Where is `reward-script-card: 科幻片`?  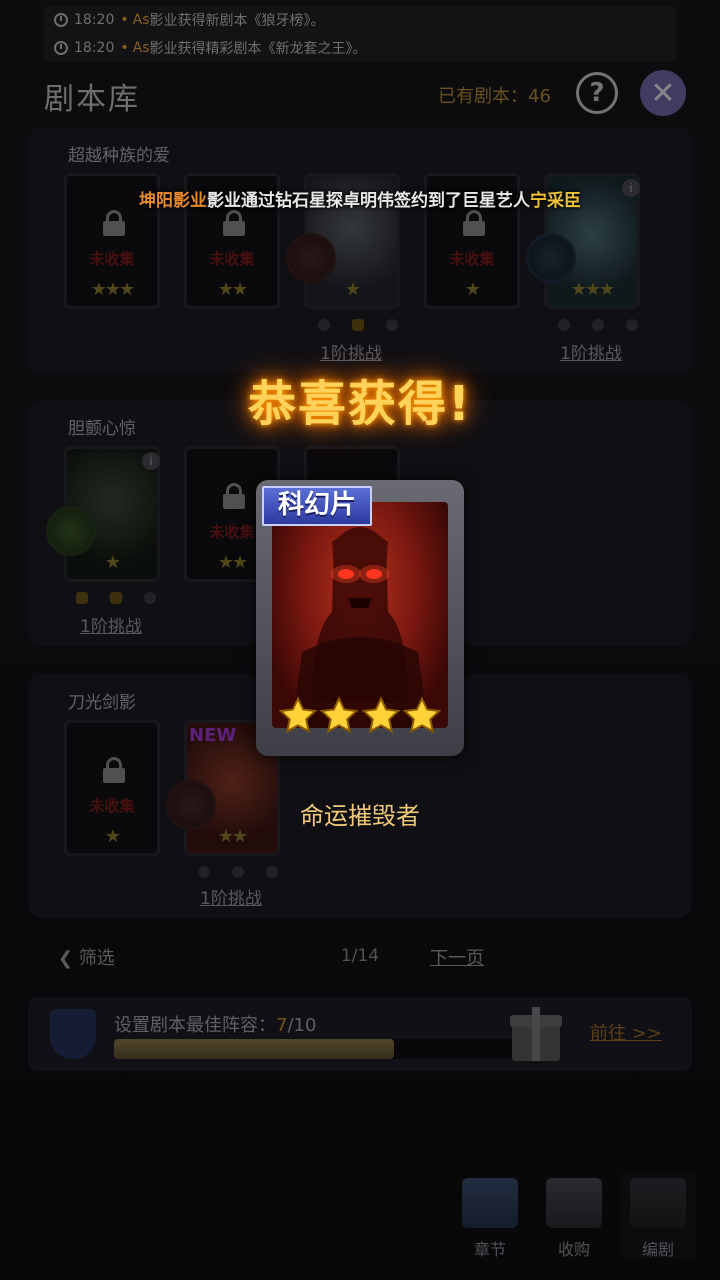
reward-script-card: 科幻片 is located at coordinates (360, 618).